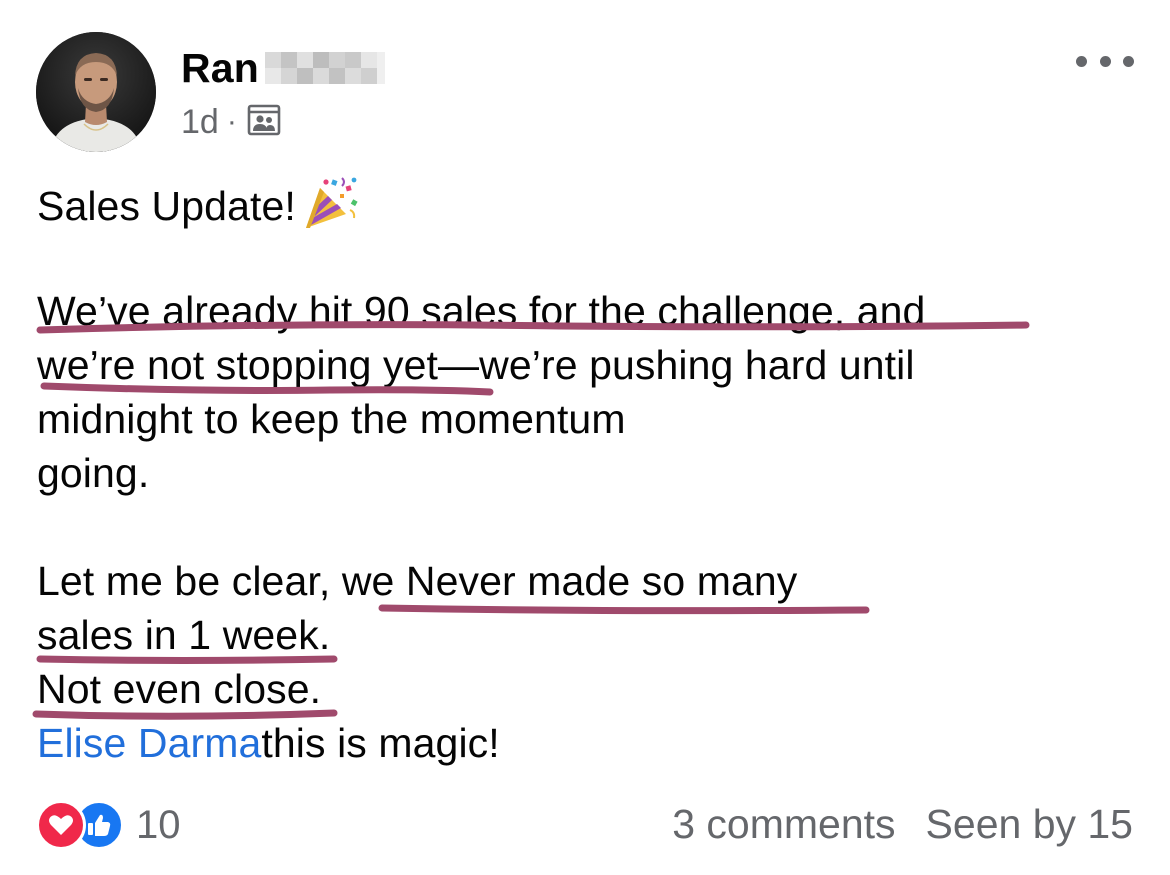  Describe the element at coordinates (93, 473) in the screenshot. I see `post-body-line: going.` at that location.